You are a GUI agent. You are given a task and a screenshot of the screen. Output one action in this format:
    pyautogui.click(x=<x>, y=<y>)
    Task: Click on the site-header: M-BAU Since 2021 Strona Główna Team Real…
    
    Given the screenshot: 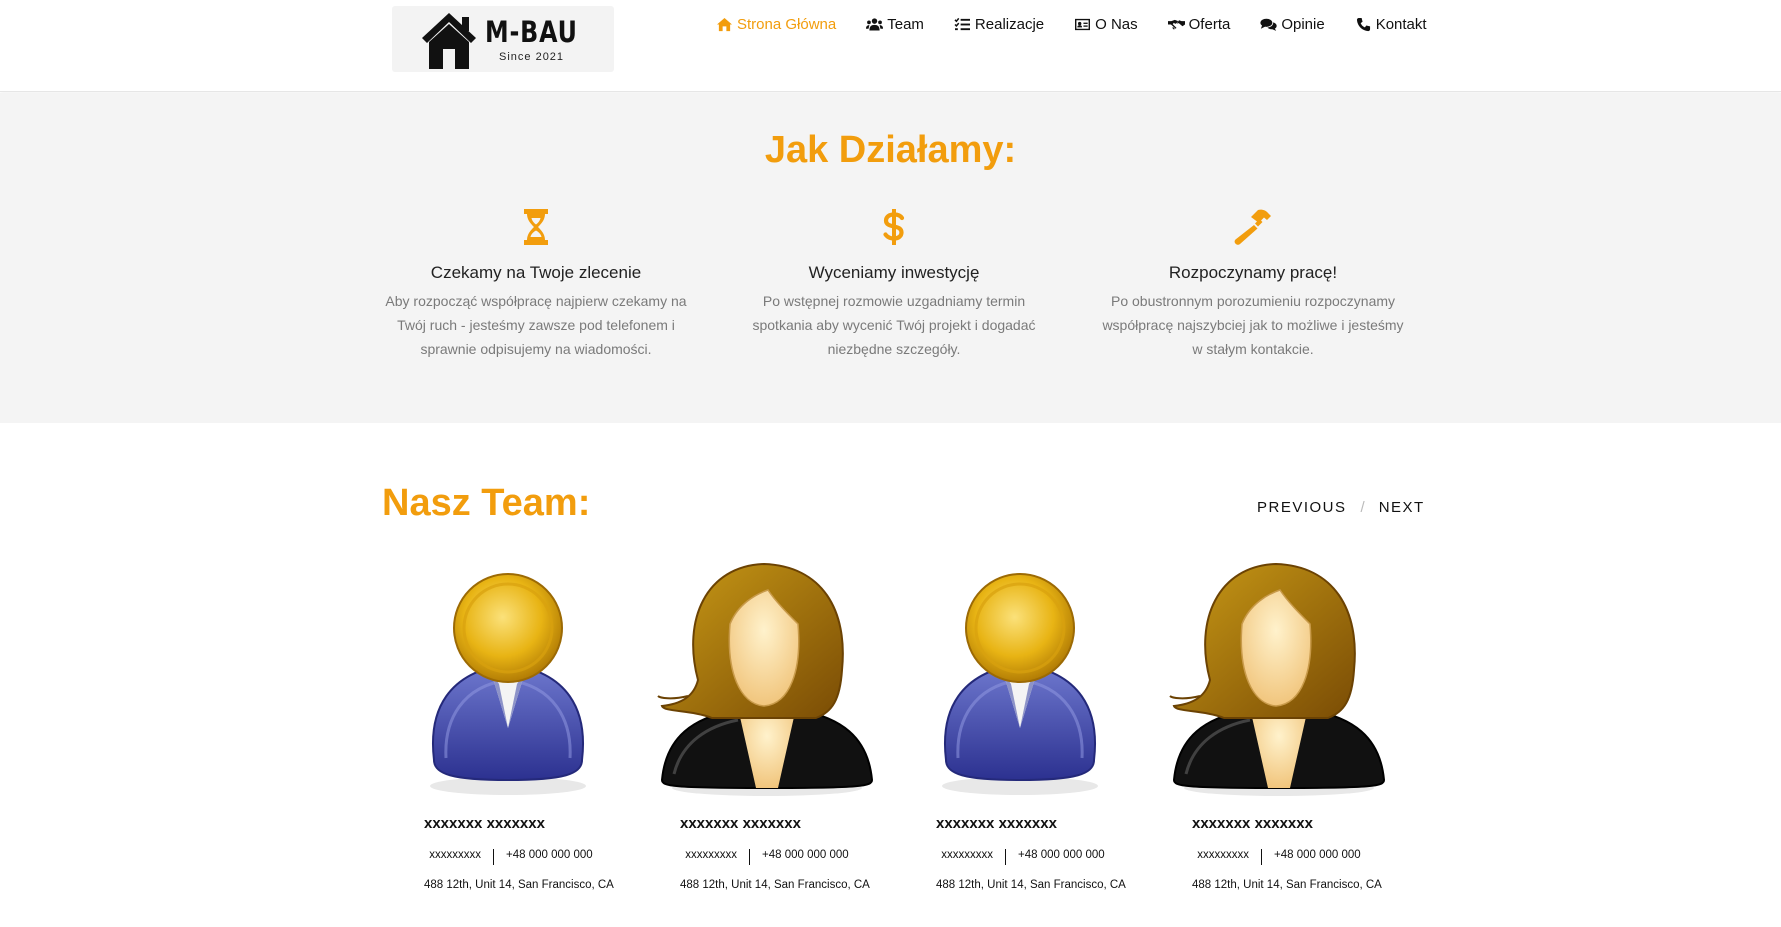 What is the action you would take?
    pyautogui.click(x=890, y=46)
    